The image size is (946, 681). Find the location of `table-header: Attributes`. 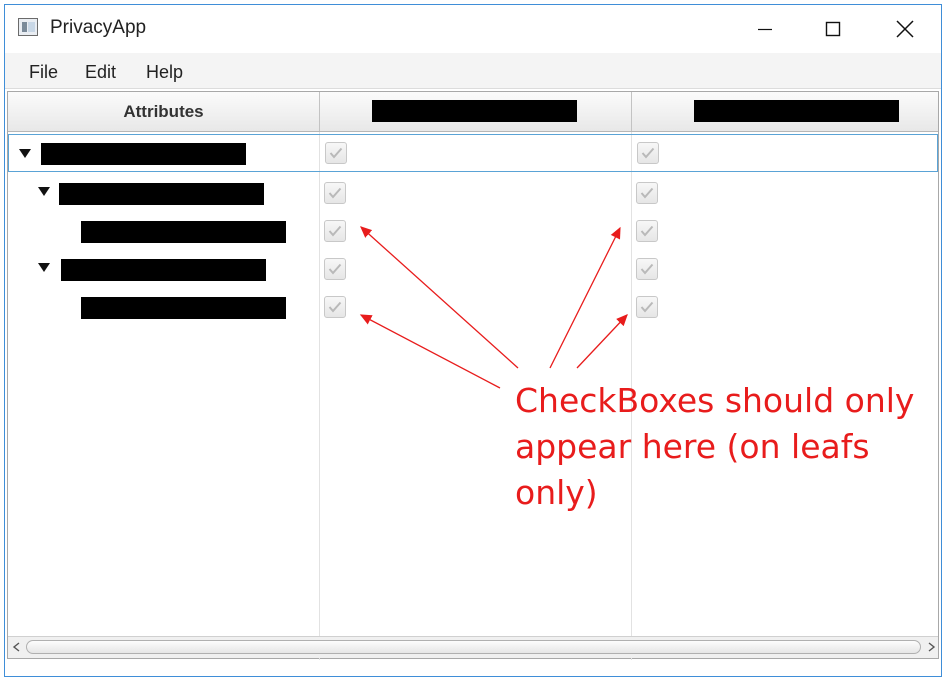

table-header: Attributes is located at coordinates (473, 112).